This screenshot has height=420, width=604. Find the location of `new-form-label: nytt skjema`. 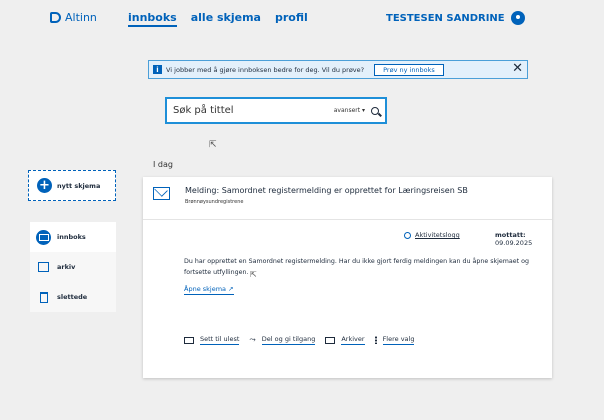

new-form-label: nytt skjema is located at coordinates (79, 185).